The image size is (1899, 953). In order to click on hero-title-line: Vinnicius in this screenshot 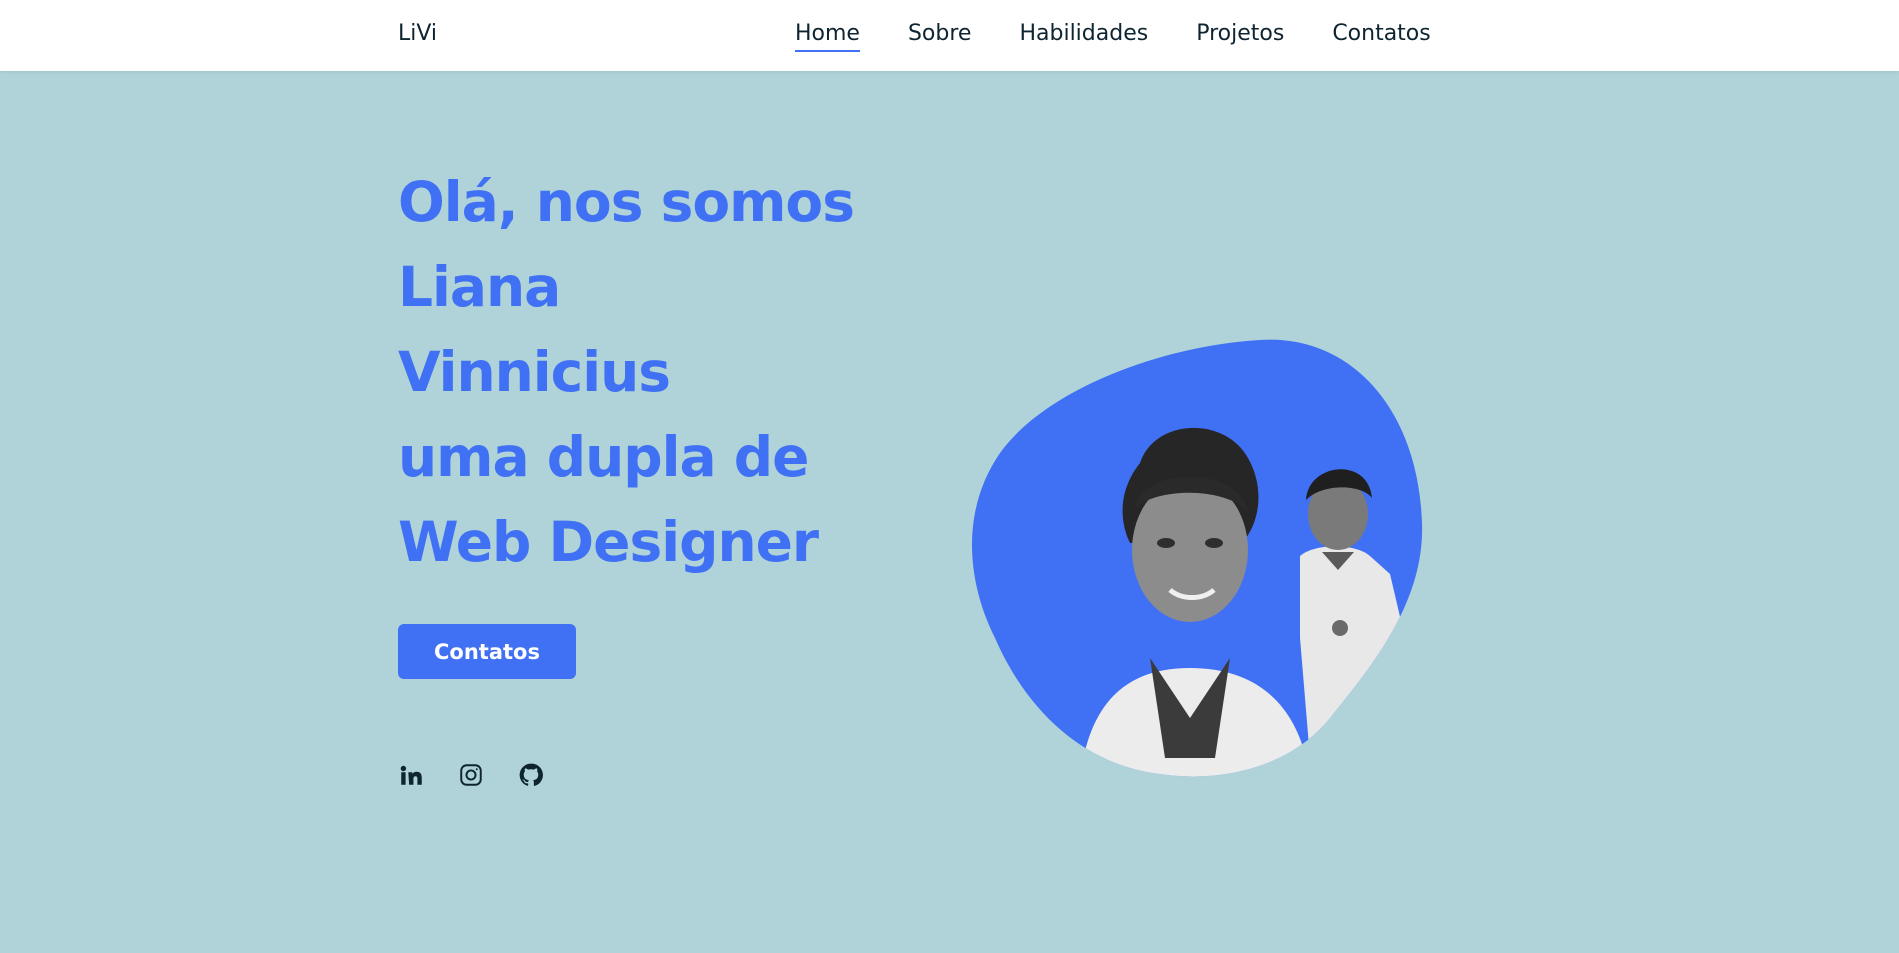, I will do `click(534, 372)`.